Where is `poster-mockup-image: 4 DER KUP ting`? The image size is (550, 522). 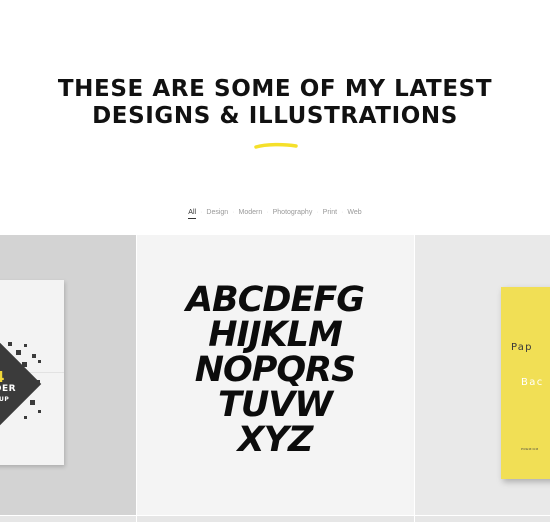
poster-mockup-image: 4 DER KUP ting is located at coordinates (32, 372).